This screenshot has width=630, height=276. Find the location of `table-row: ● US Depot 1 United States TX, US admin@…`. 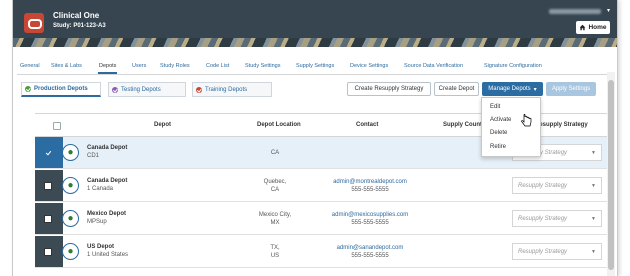

table-row: ● US Depot 1 United States TX, US admin@… is located at coordinates (322, 252).